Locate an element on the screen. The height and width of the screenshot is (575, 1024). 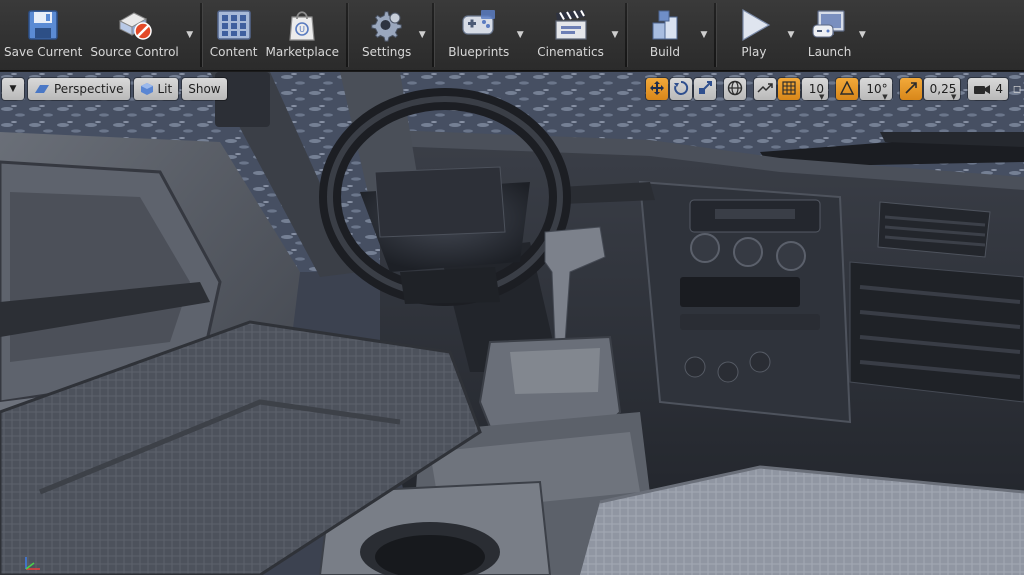
play-icon is located at coordinates (754, 25).